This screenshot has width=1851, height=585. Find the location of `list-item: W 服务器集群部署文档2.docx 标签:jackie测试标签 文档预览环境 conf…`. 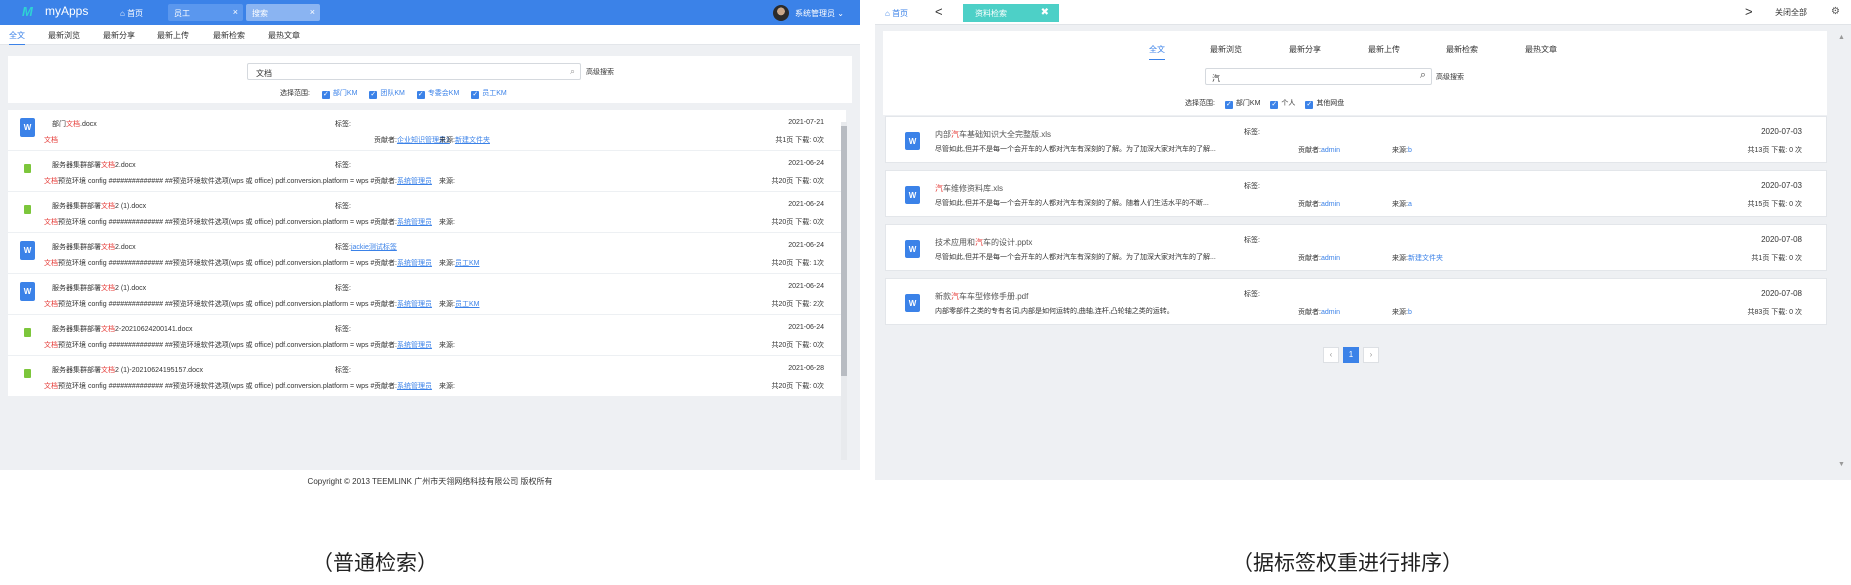

list-item: W 服务器集群部署文档2.docx 标签:jackie测试标签 文档预览环境 conf… is located at coordinates (427, 253).